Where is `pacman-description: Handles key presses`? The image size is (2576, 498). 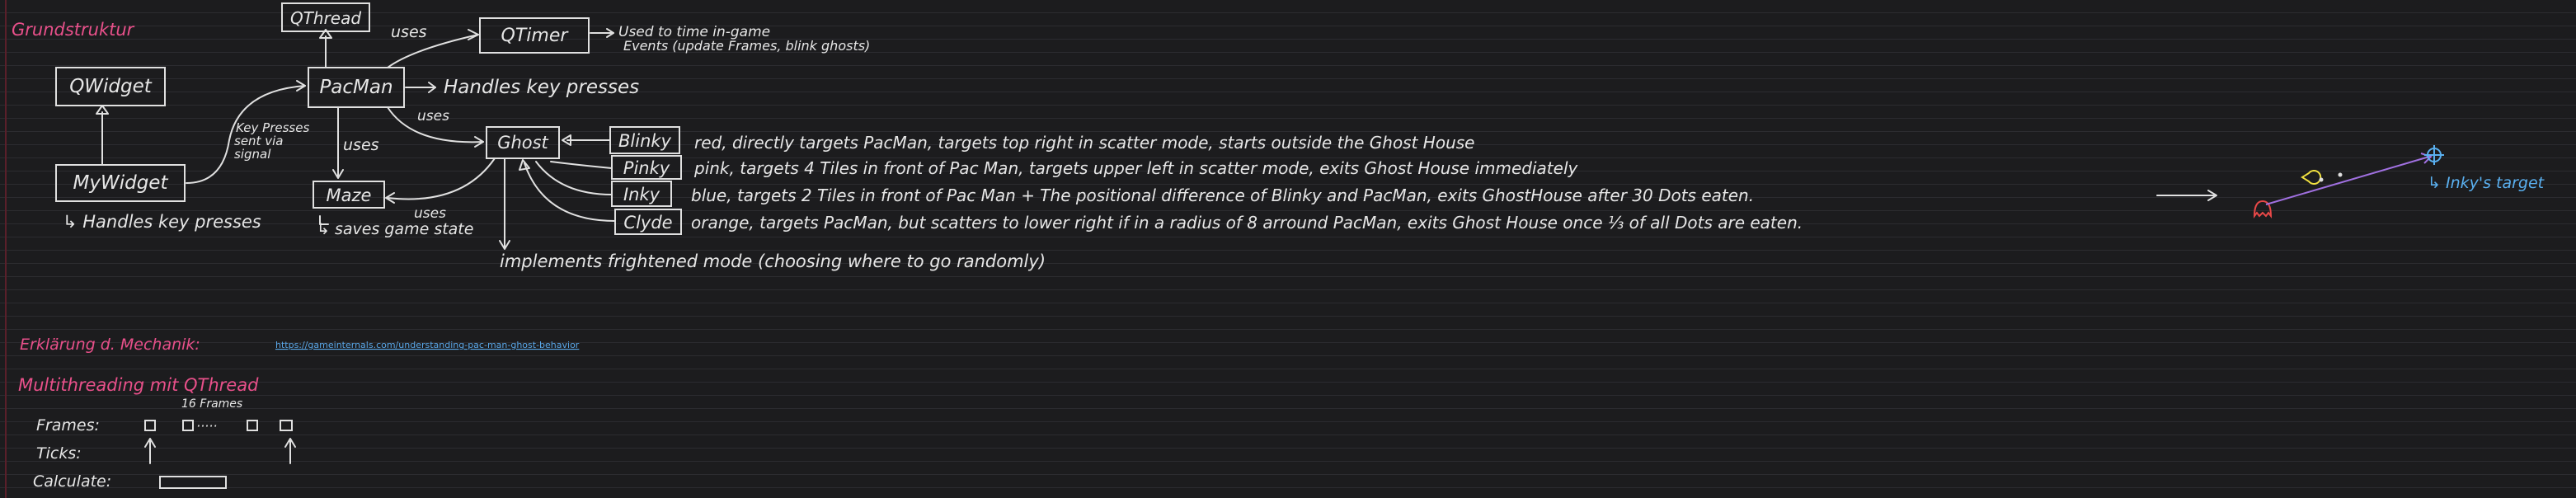
pacman-description: Handles key presses is located at coordinates (541, 87).